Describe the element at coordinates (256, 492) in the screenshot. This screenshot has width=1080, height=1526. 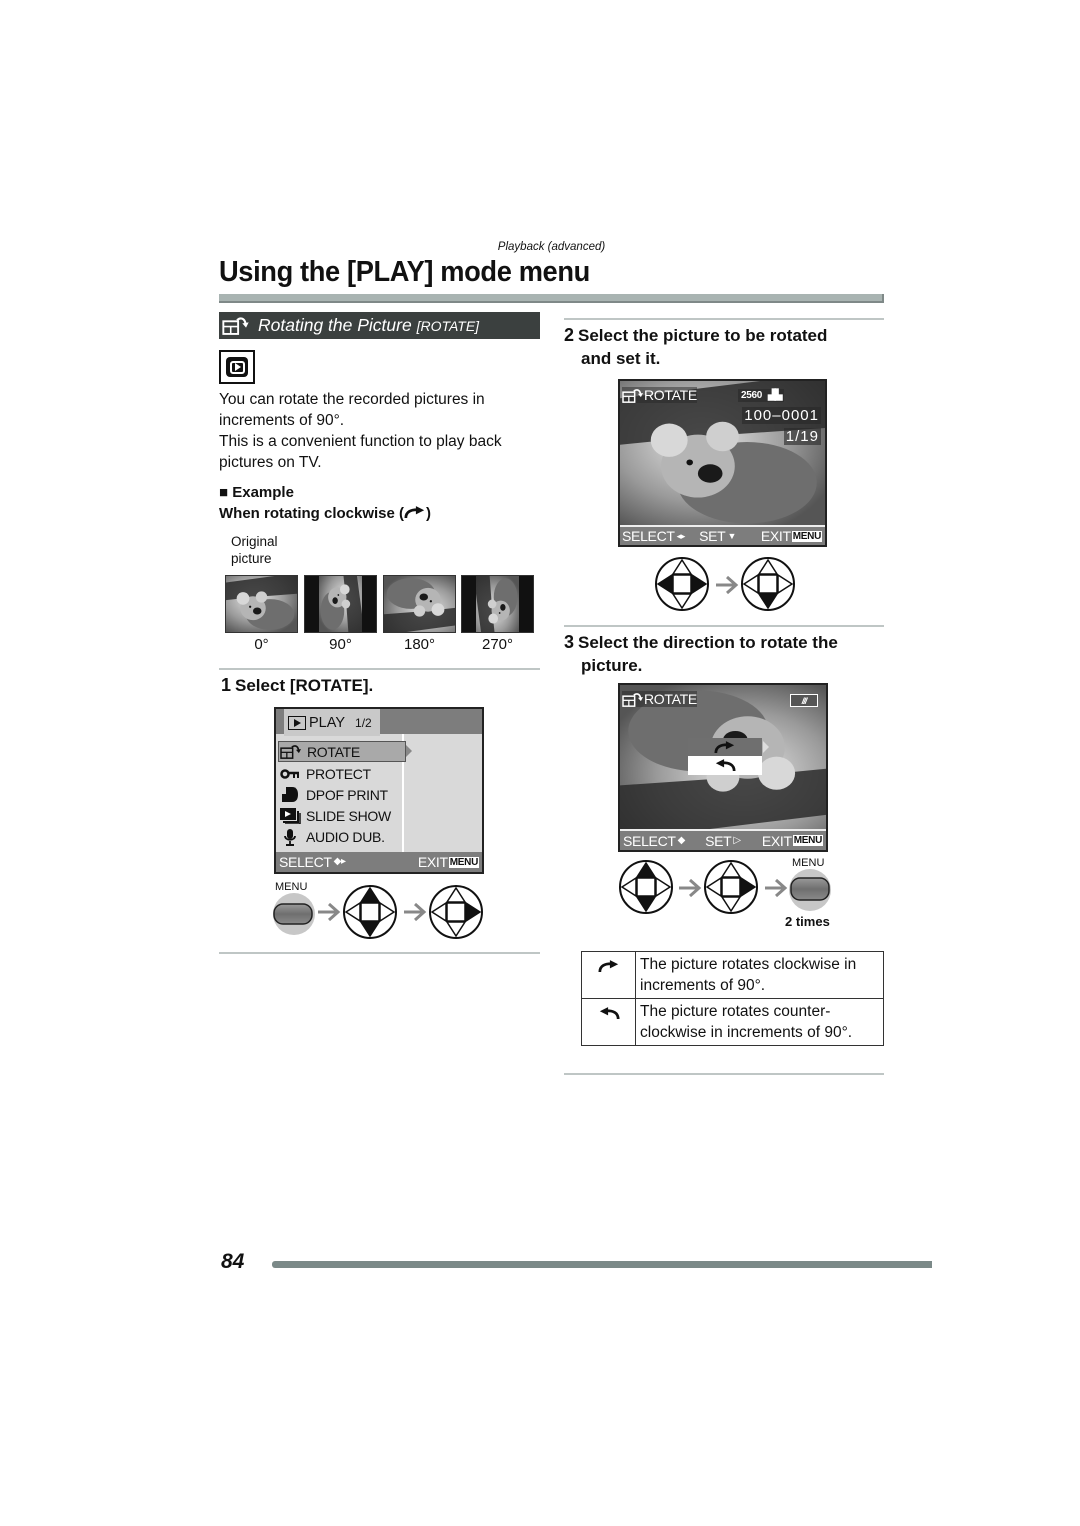
I see `example-heading: ■ Example` at that location.